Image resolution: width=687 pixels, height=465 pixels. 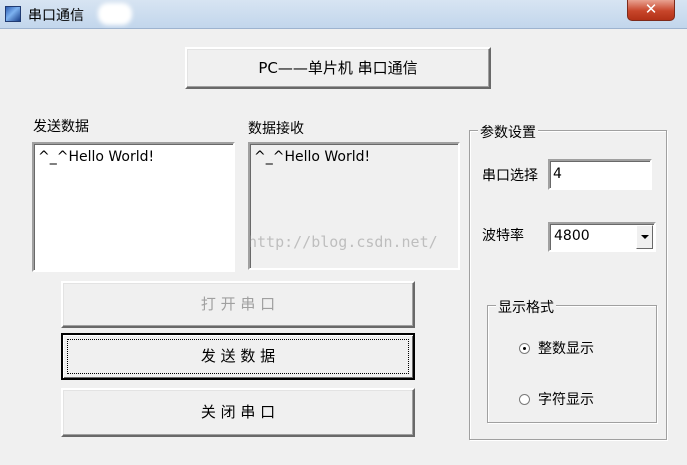 What do you see at coordinates (600, 174) in the screenshot?
I see `port-select-input: 4` at bounding box center [600, 174].